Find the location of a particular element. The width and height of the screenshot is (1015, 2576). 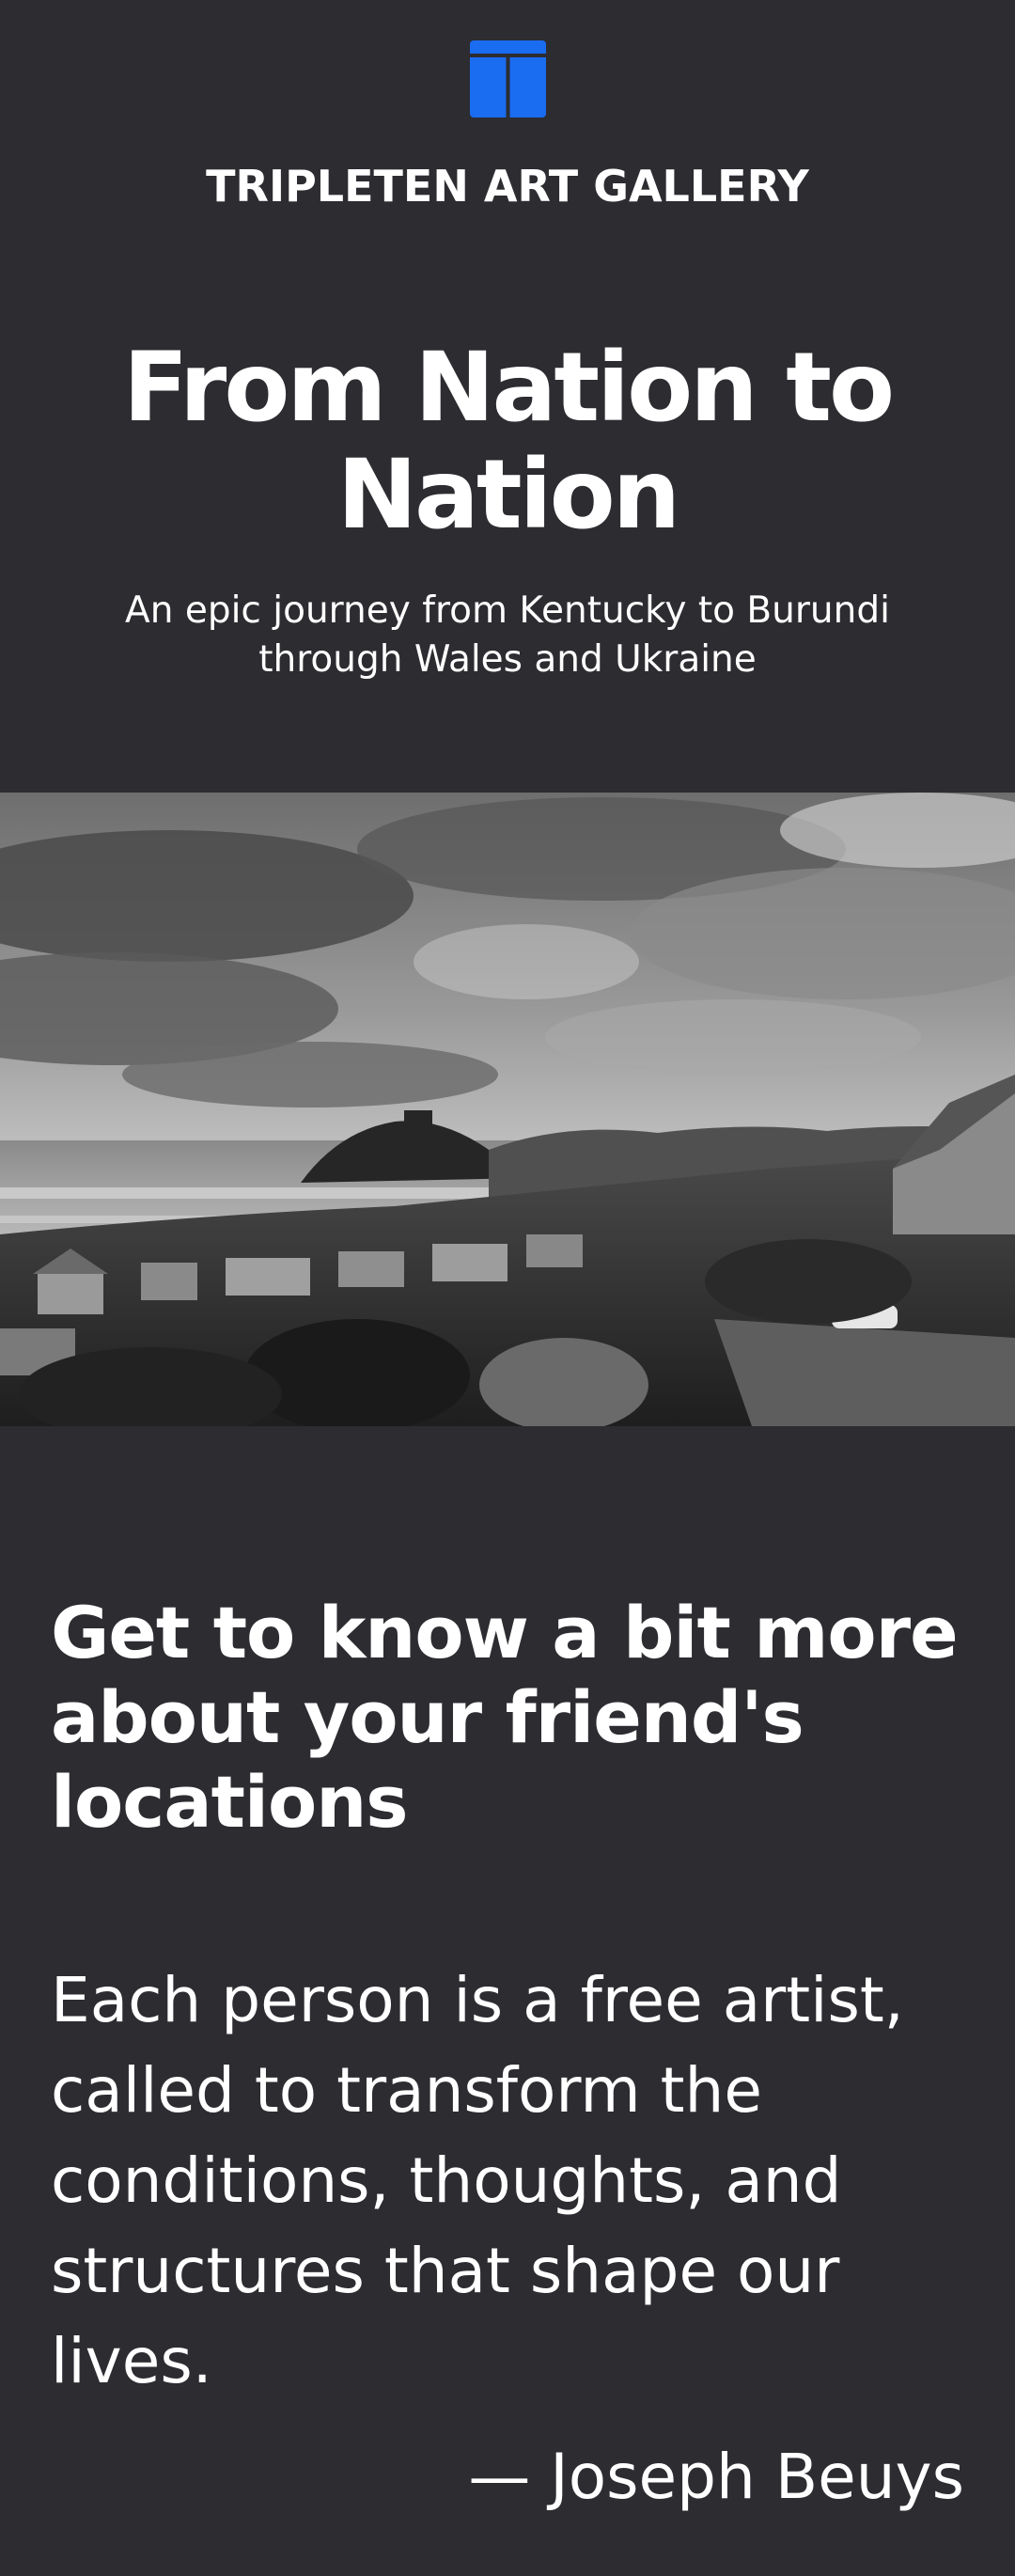

page-title: From Nation to Nation is located at coordinates (508, 442).